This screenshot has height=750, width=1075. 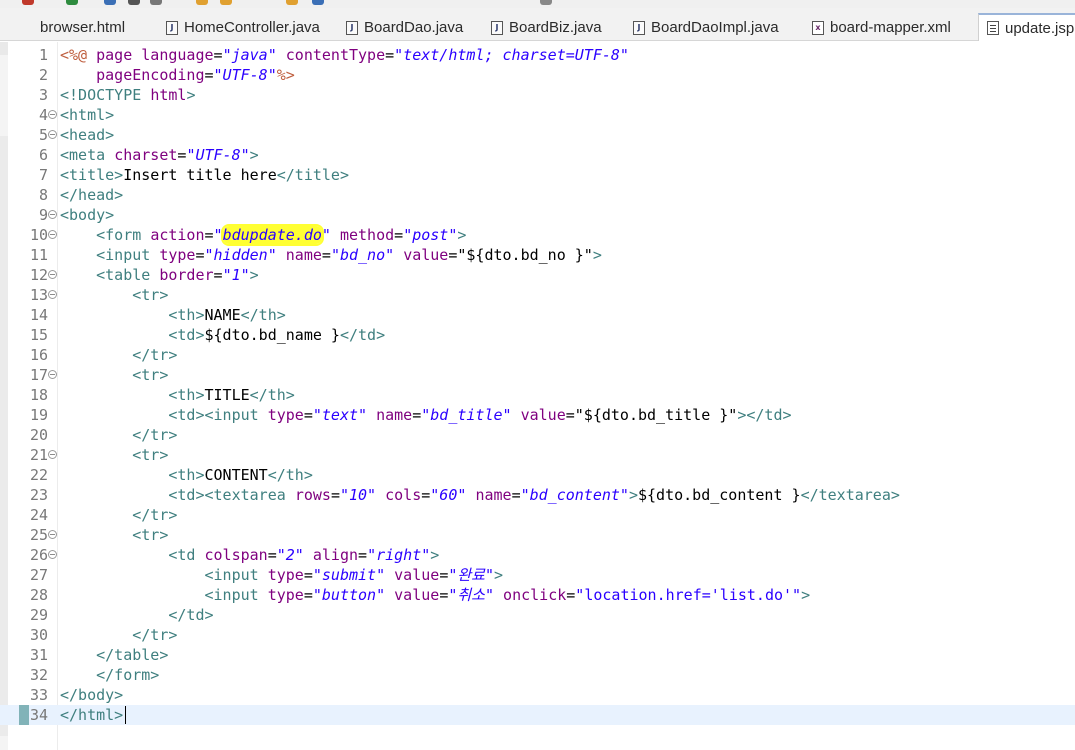 What do you see at coordinates (43, 115) in the screenshot?
I see `line-number: 4` at bounding box center [43, 115].